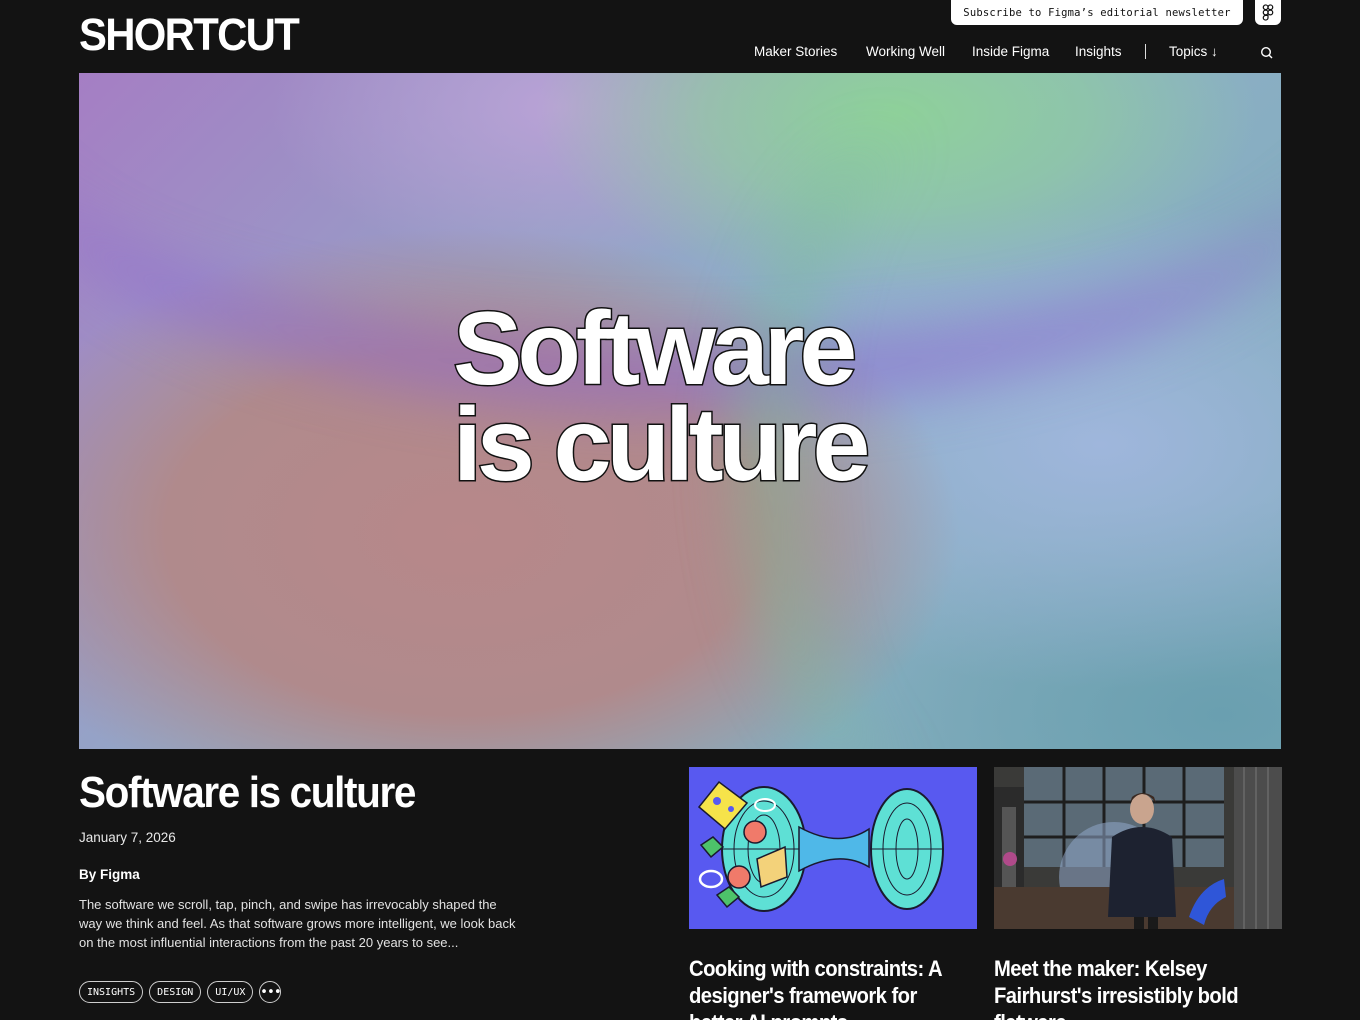  What do you see at coordinates (1010, 51) in the screenshot?
I see `nav-inside-figma: Inside Figma` at bounding box center [1010, 51].